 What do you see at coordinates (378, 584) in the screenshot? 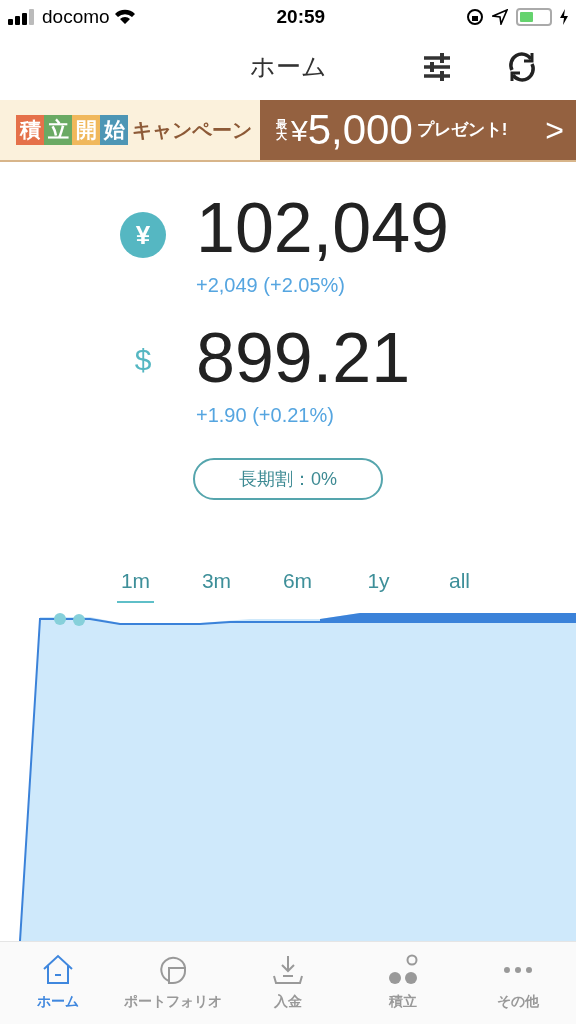
I see `range-tab: 1y` at bounding box center [378, 584].